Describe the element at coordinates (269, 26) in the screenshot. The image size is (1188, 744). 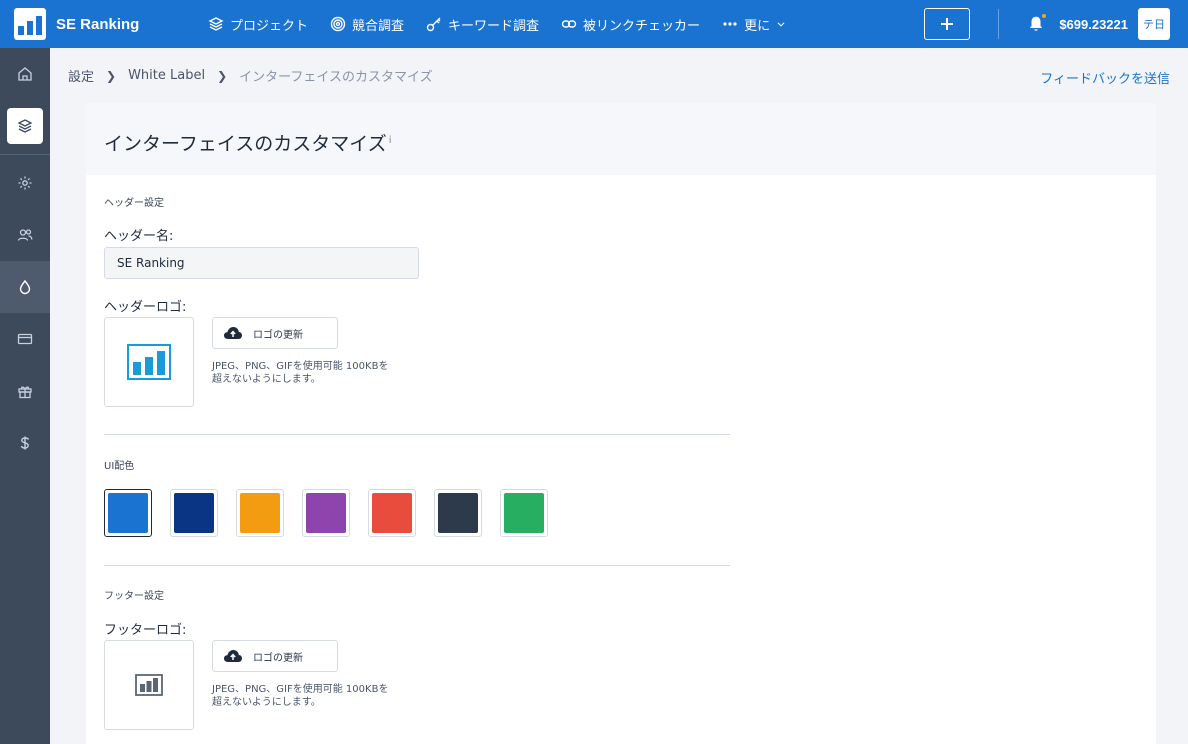
I see `nav-item-label: プロジェクト` at that location.